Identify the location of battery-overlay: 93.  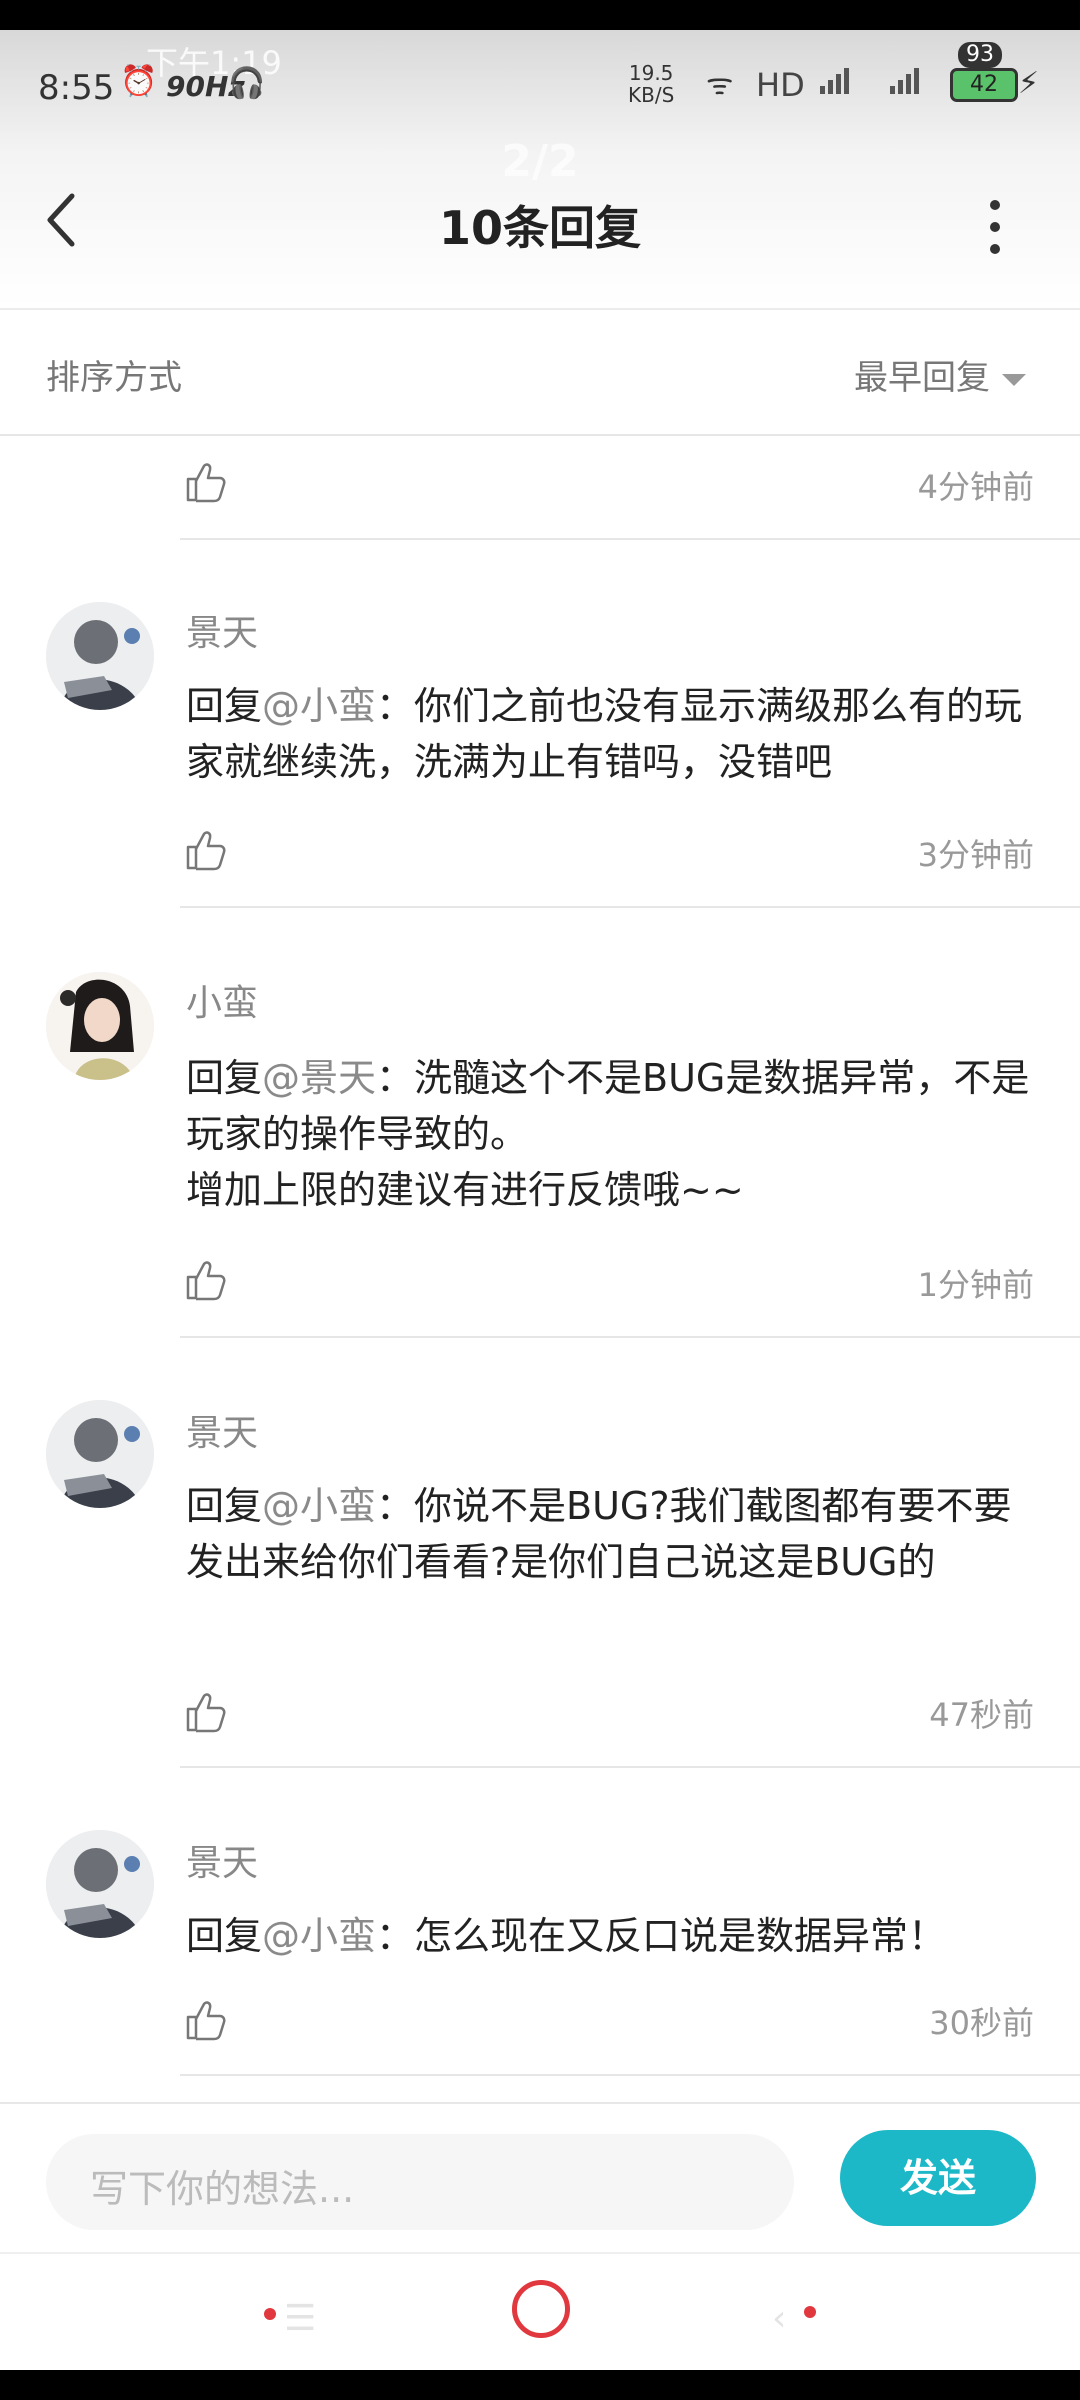
(980, 55).